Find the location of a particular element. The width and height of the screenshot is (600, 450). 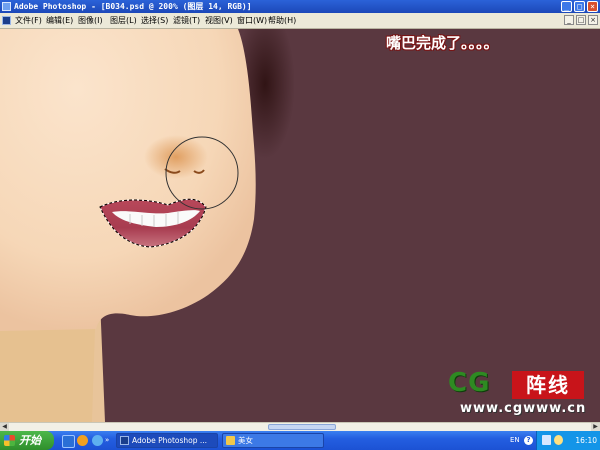

watermark-url: www.cgwww.cn is located at coordinates (523, 408).